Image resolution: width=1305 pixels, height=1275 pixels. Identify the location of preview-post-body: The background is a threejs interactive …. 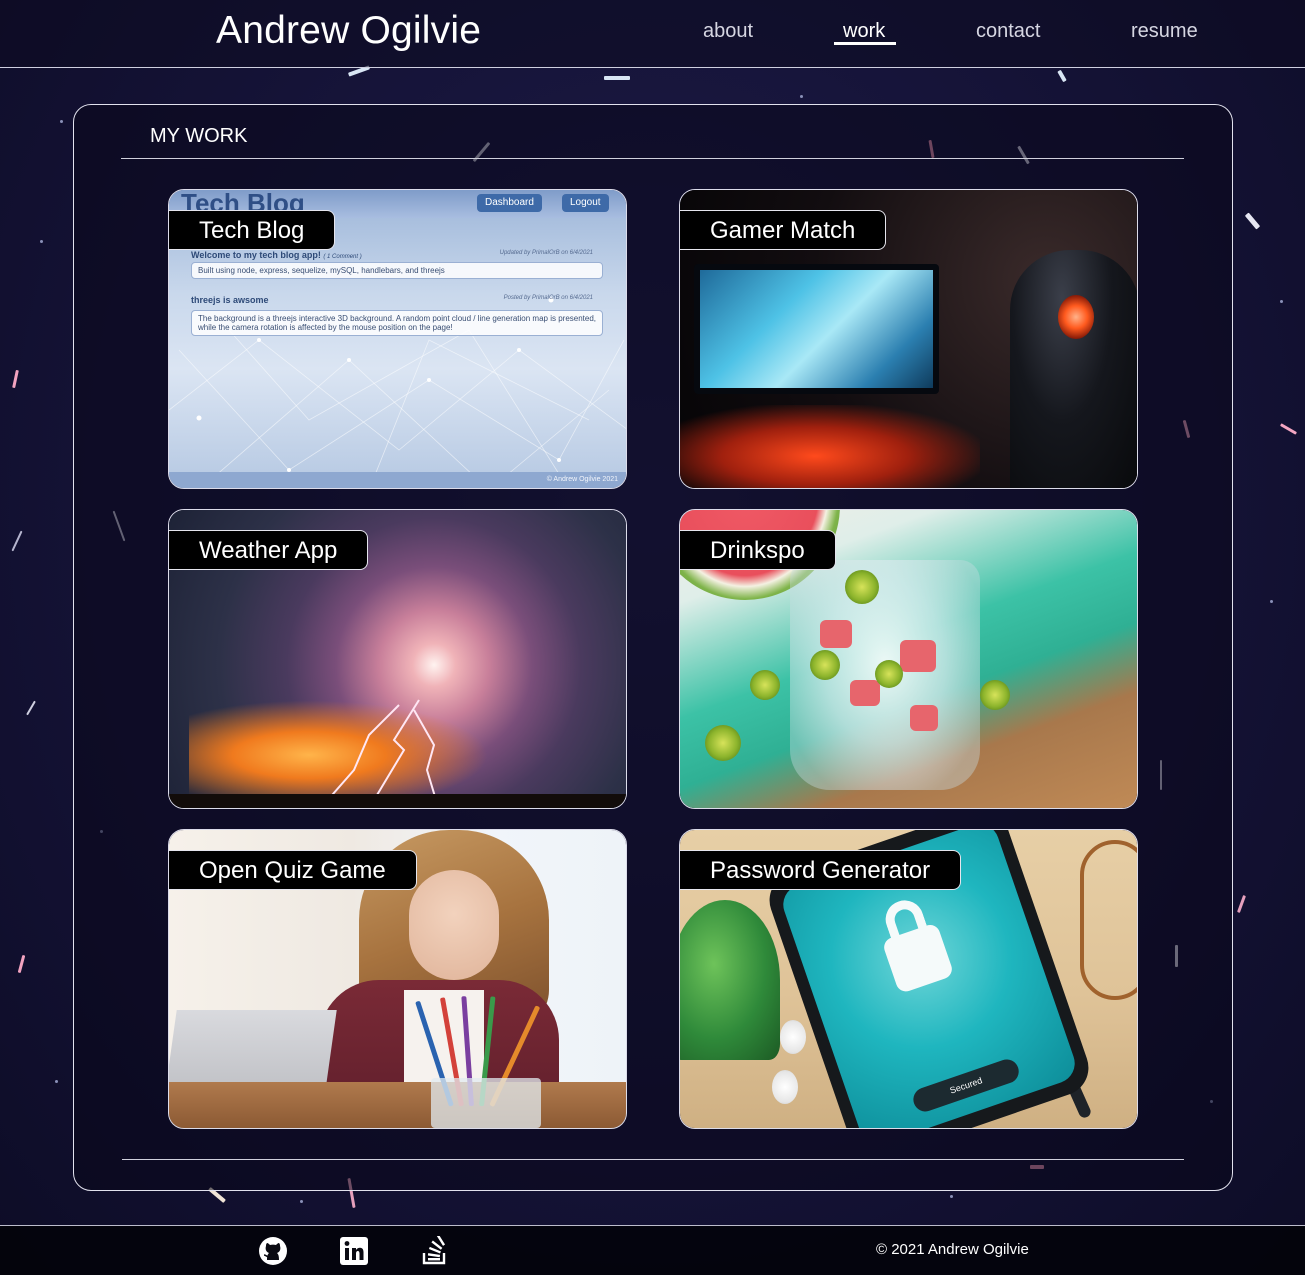
(397, 323).